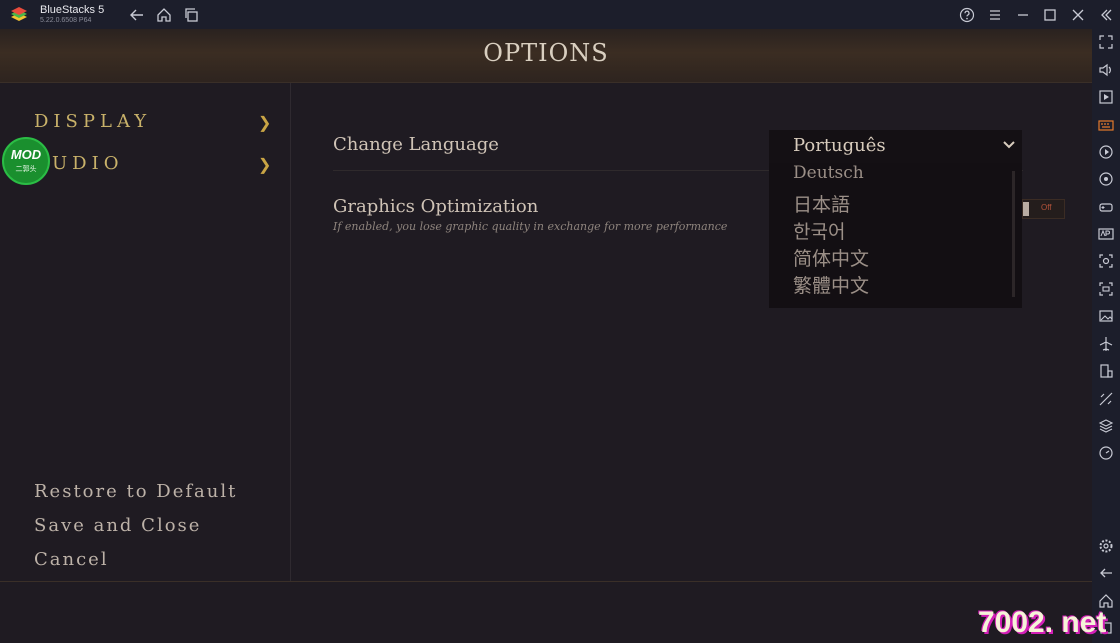 This screenshot has width=1120, height=643. I want to click on language-selected: Português, so click(839, 145).